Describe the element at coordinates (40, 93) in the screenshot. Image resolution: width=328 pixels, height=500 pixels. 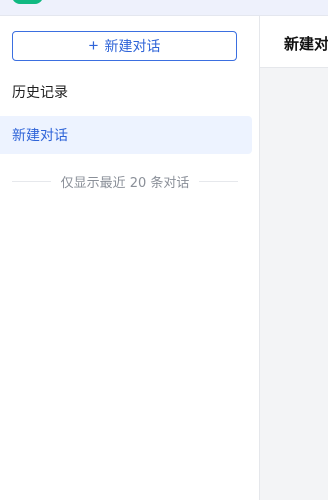
I see `history-heading: 历史记录` at that location.